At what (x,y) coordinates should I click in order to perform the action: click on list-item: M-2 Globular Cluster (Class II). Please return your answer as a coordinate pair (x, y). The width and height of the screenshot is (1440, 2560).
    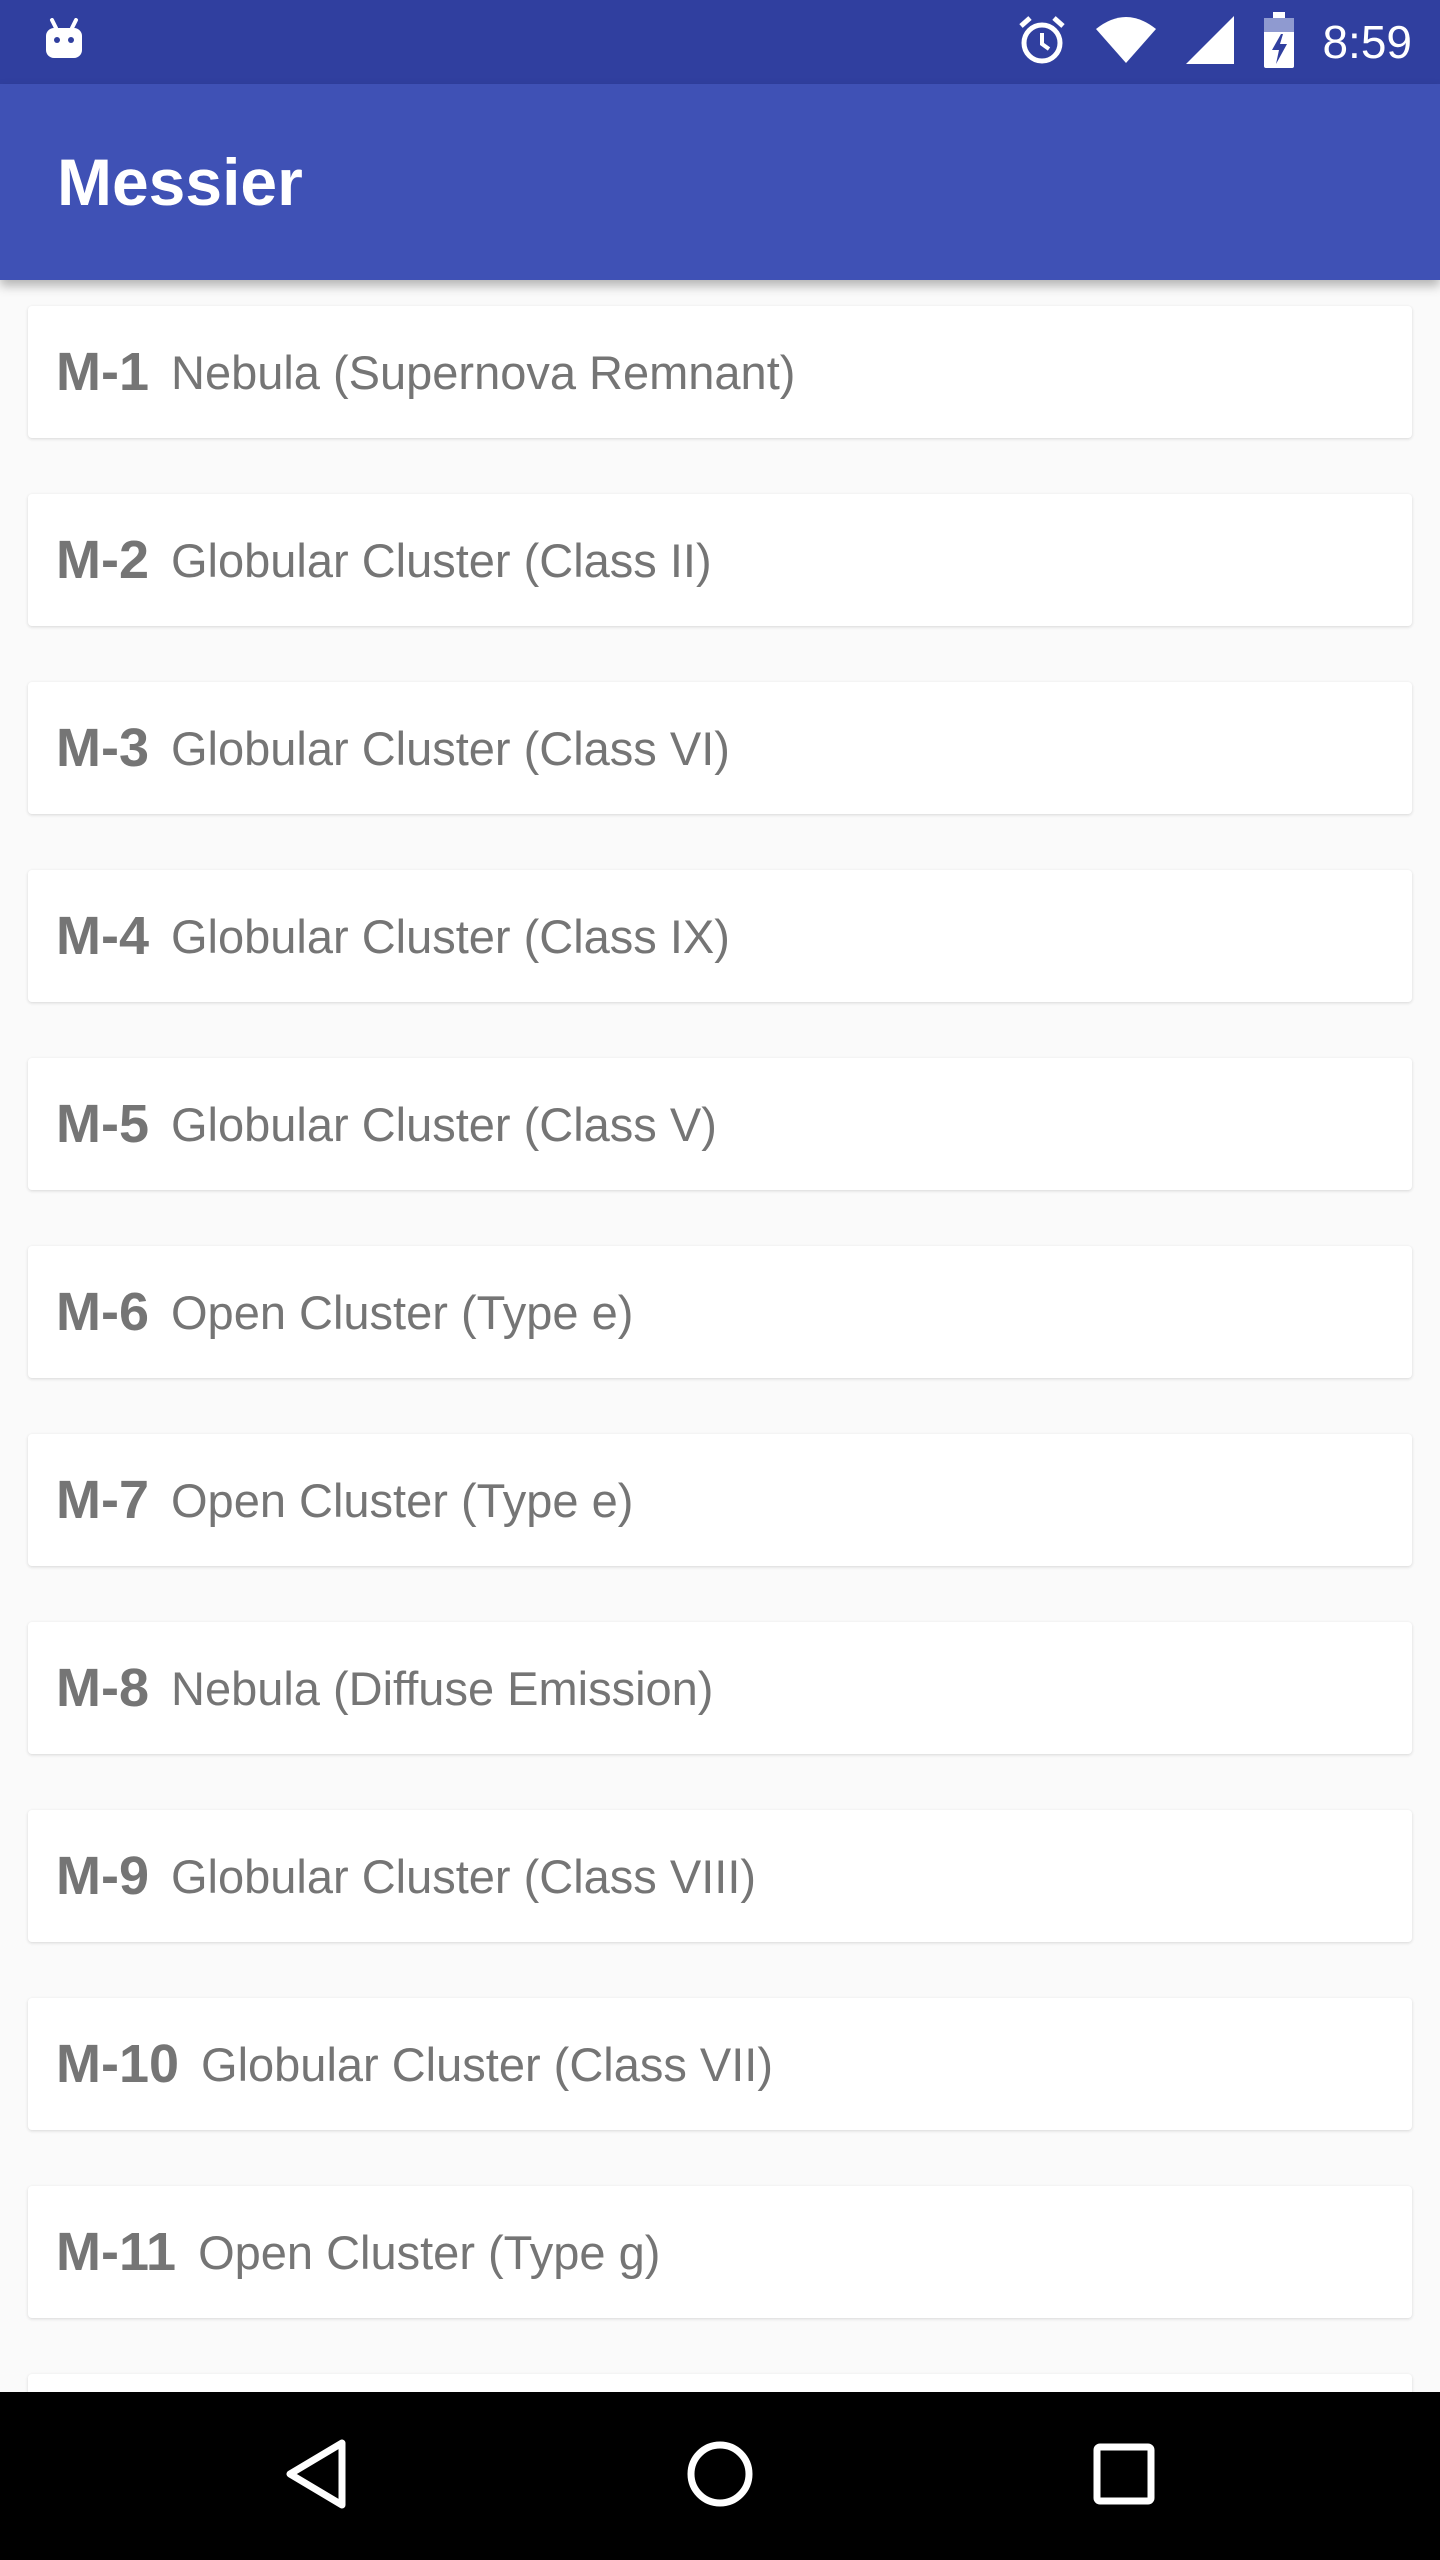
    Looking at the image, I should click on (720, 560).